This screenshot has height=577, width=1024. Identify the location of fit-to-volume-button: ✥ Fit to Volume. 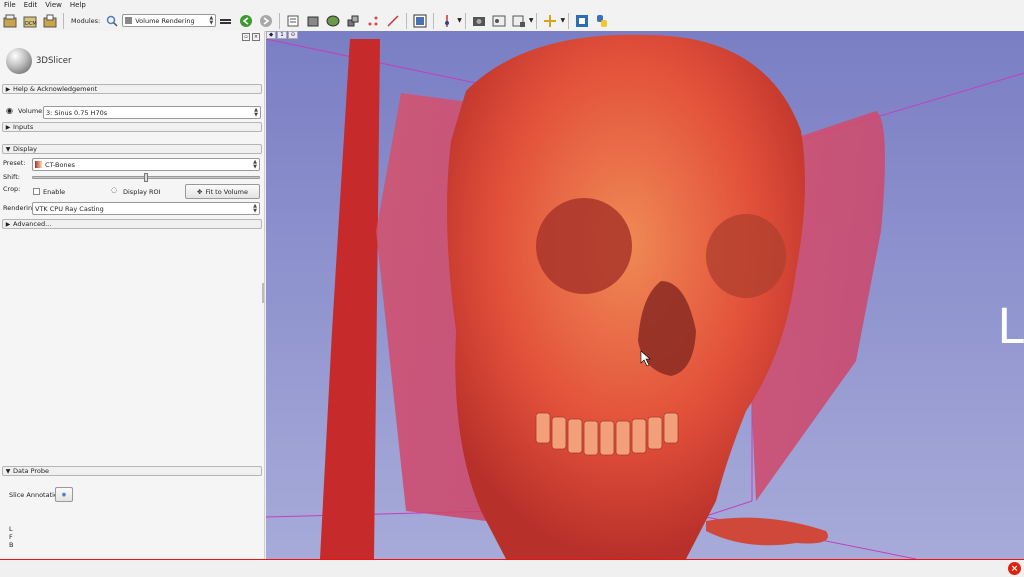
(222, 191).